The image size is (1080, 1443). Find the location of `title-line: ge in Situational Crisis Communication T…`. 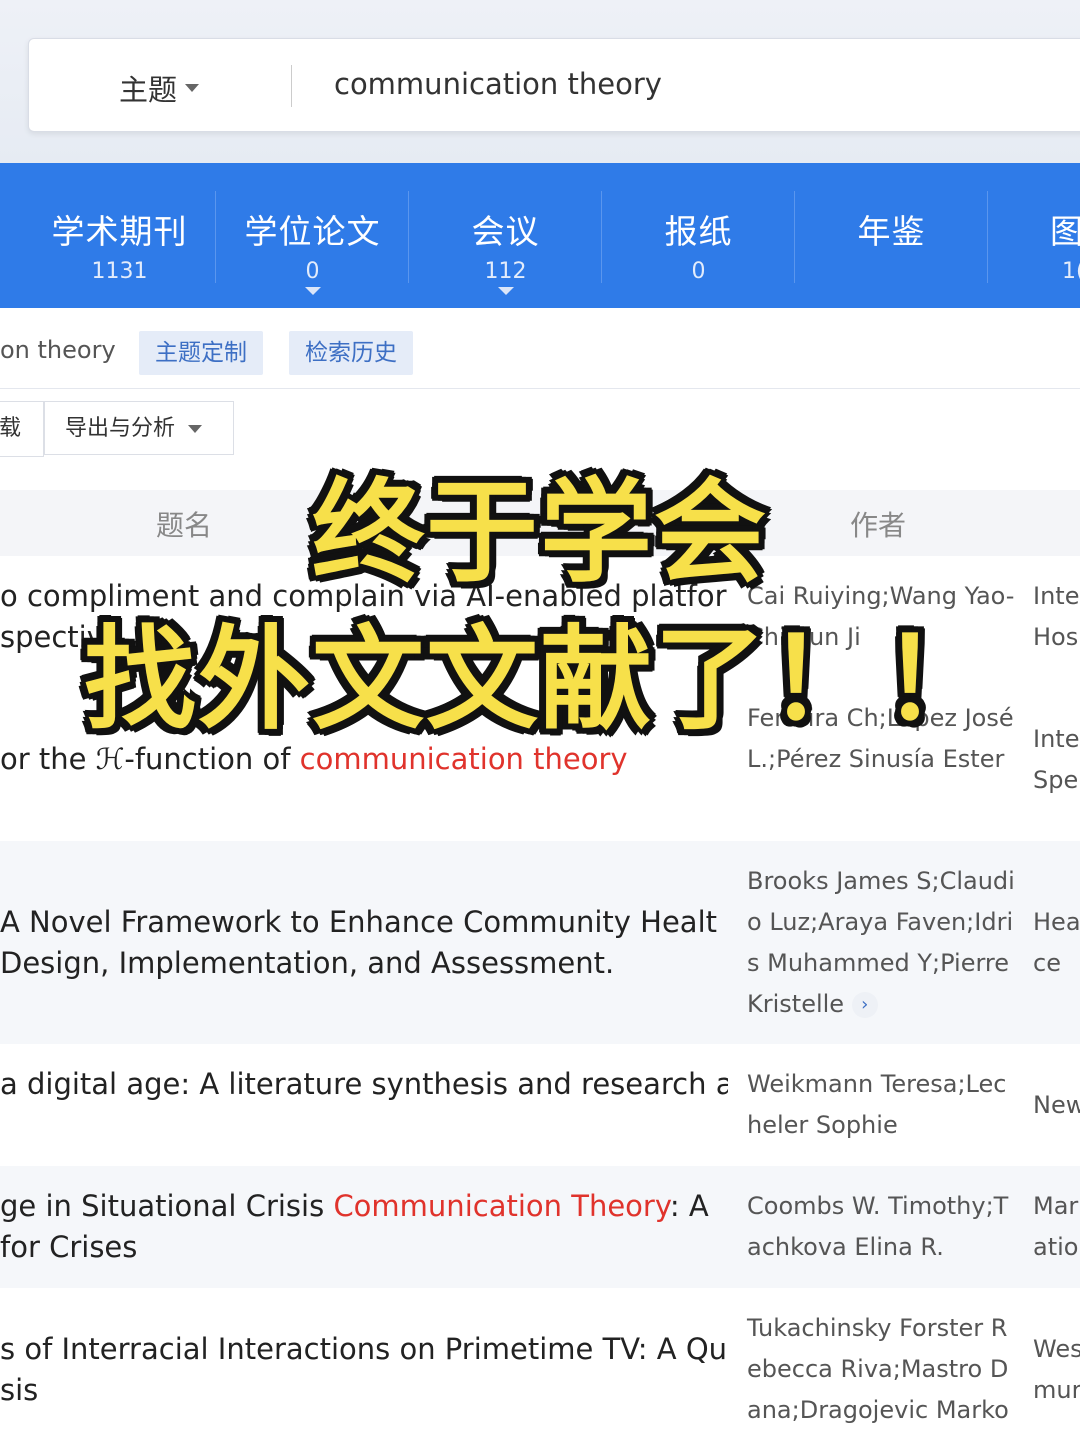

title-line: ge in Situational Crisis Communication T… is located at coordinates (364, 1206).